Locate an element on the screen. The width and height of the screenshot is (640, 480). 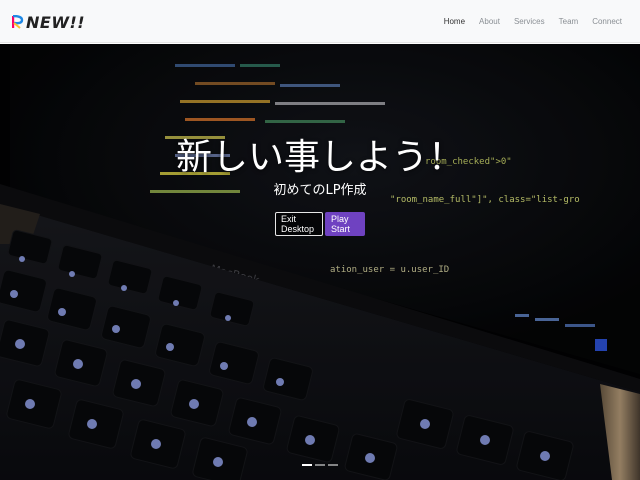
nav-about: About is located at coordinates (489, 21).